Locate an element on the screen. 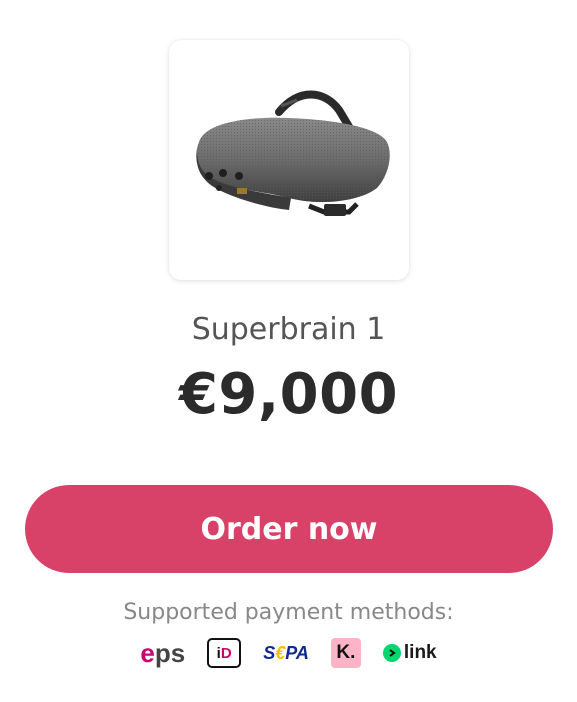 The image size is (577, 702). eps-logo-e: e is located at coordinates (147, 652).